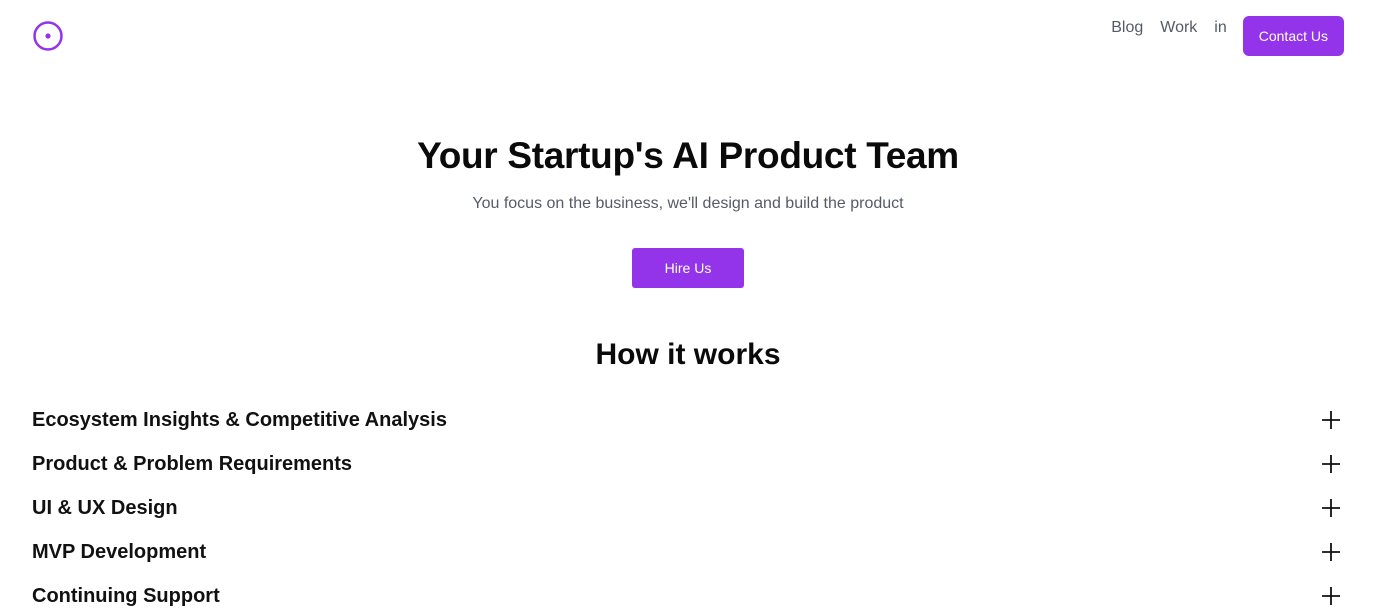  Describe the element at coordinates (688, 354) in the screenshot. I see `how-it-works-title: How it works` at that location.